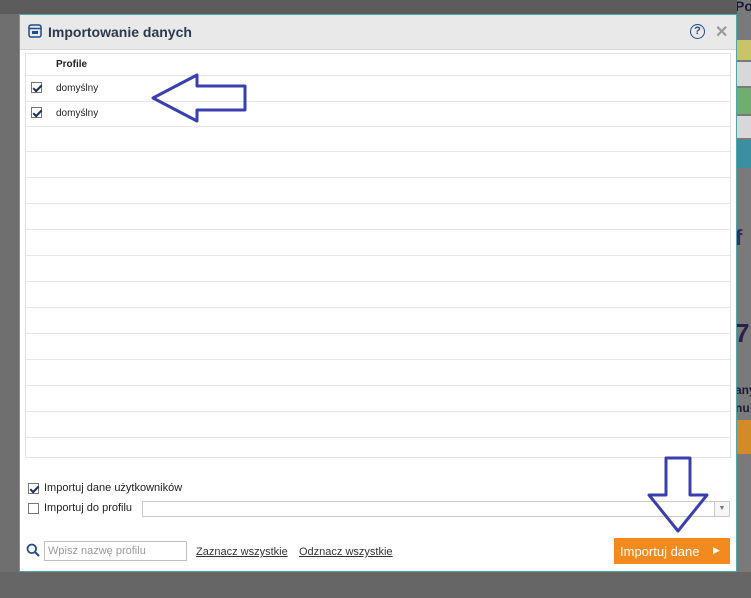 The width and height of the screenshot is (751, 598). Describe the element at coordinates (744, 390) in the screenshot. I see `background-text-fragment: any` at that location.